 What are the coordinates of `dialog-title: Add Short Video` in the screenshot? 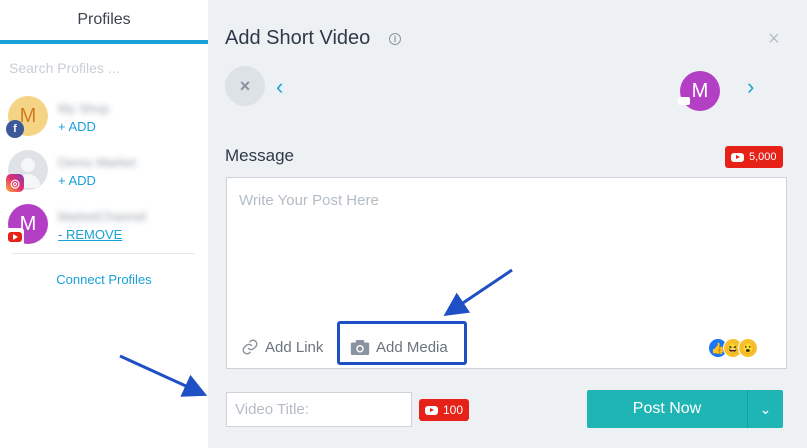 It's located at (298, 38).